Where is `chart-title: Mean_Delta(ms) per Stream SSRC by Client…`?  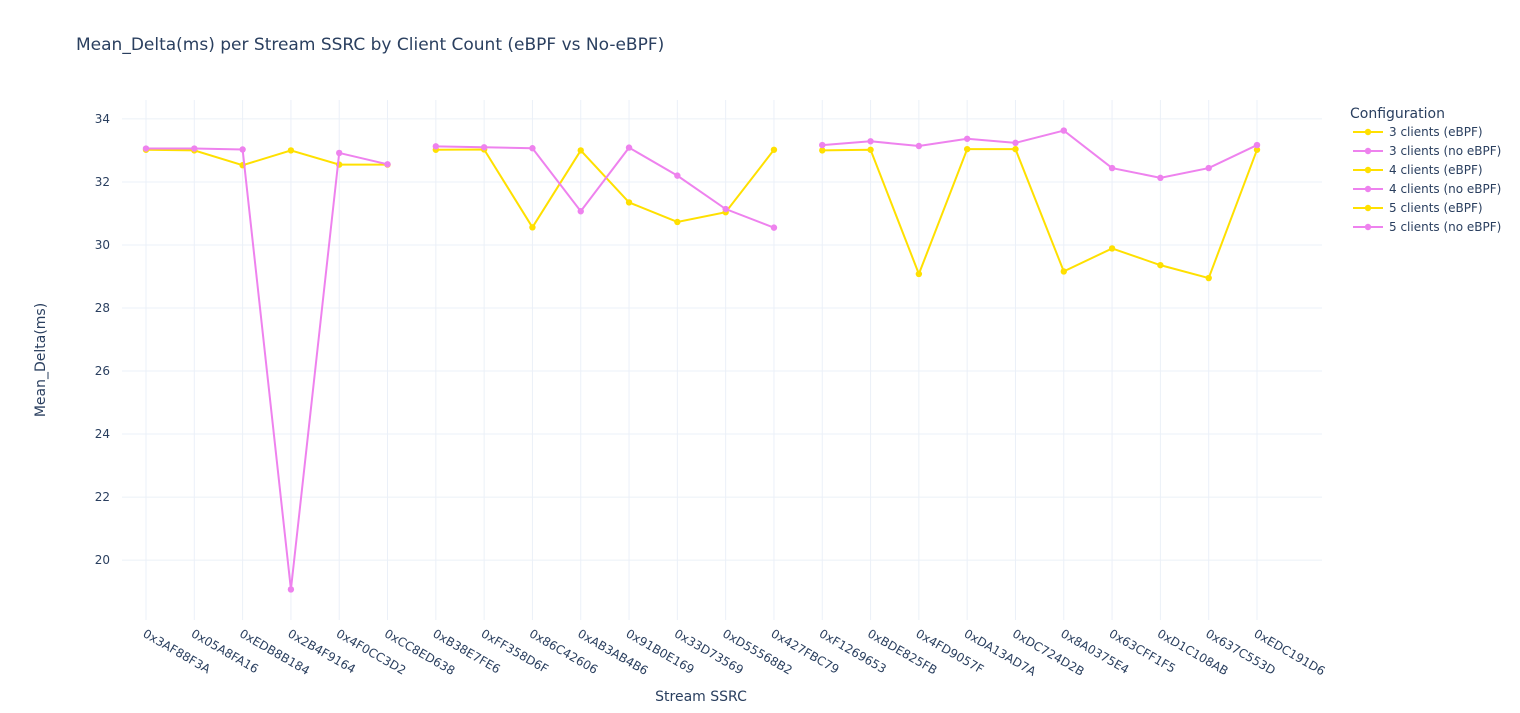 chart-title: Mean_Delta(ms) per Stream SSRC by Client… is located at coordinates (370, 45).